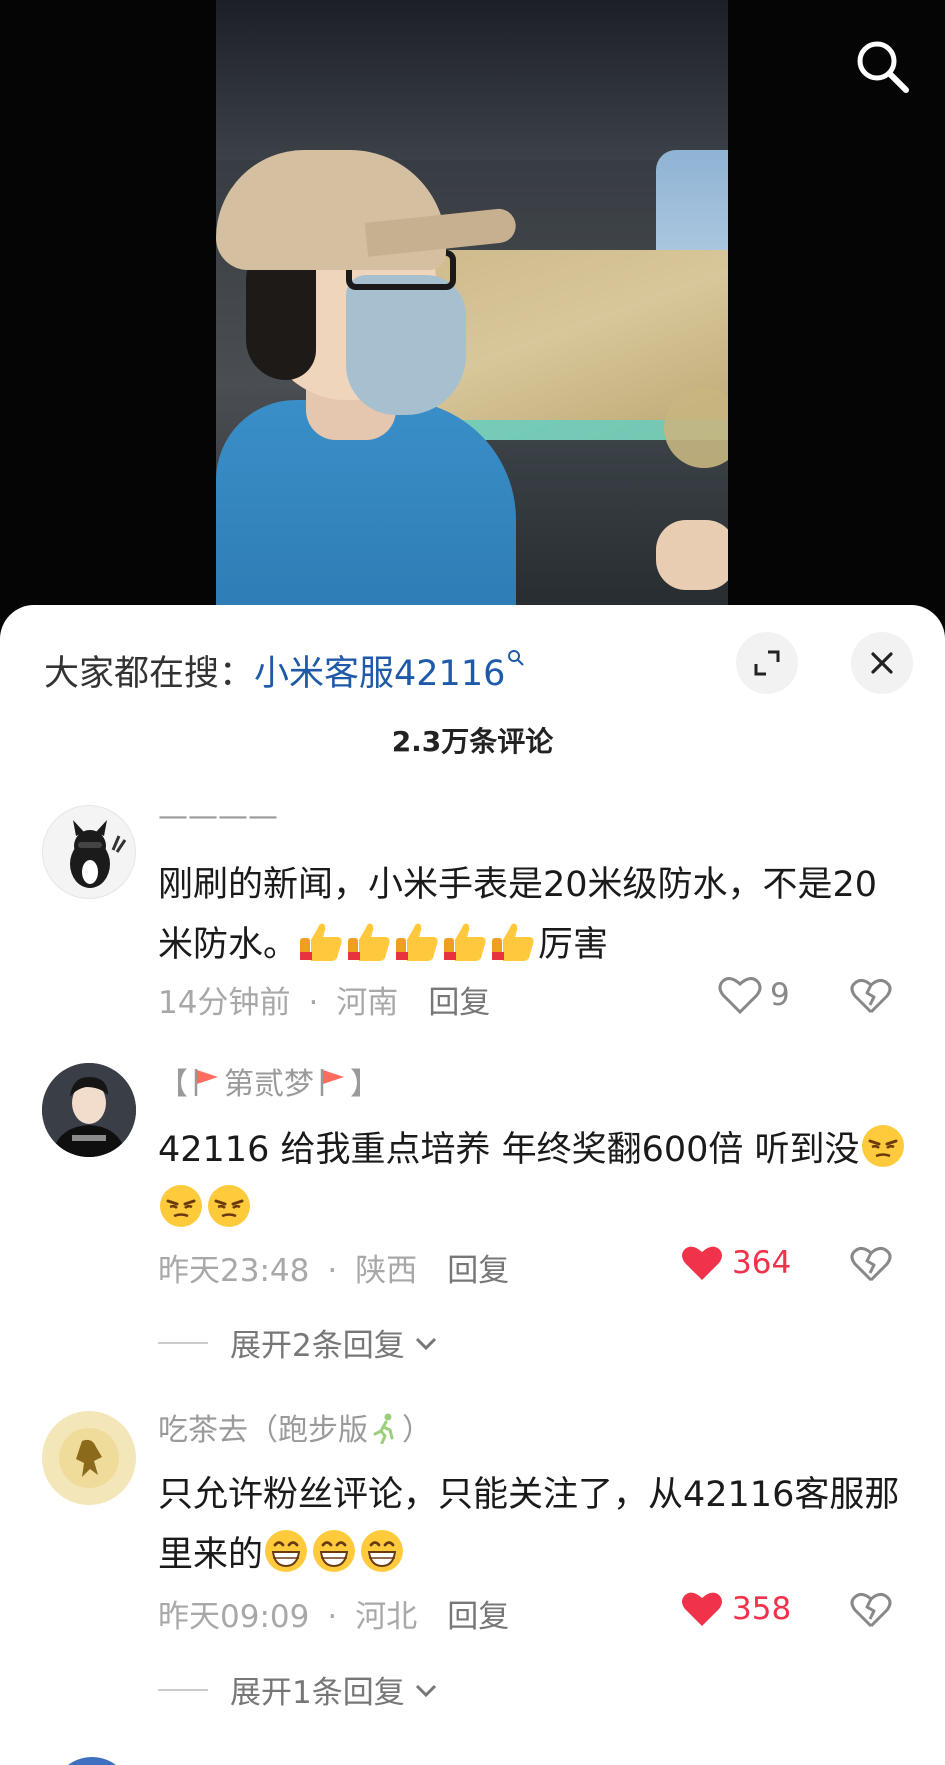 Image resolution: width=945 pixels, height=1765 pixels. What do you see at coordinates (269, 1081) in the screenshot?
I see `comment-username: 【第贰梦】` at bounding box center [269, 1081].